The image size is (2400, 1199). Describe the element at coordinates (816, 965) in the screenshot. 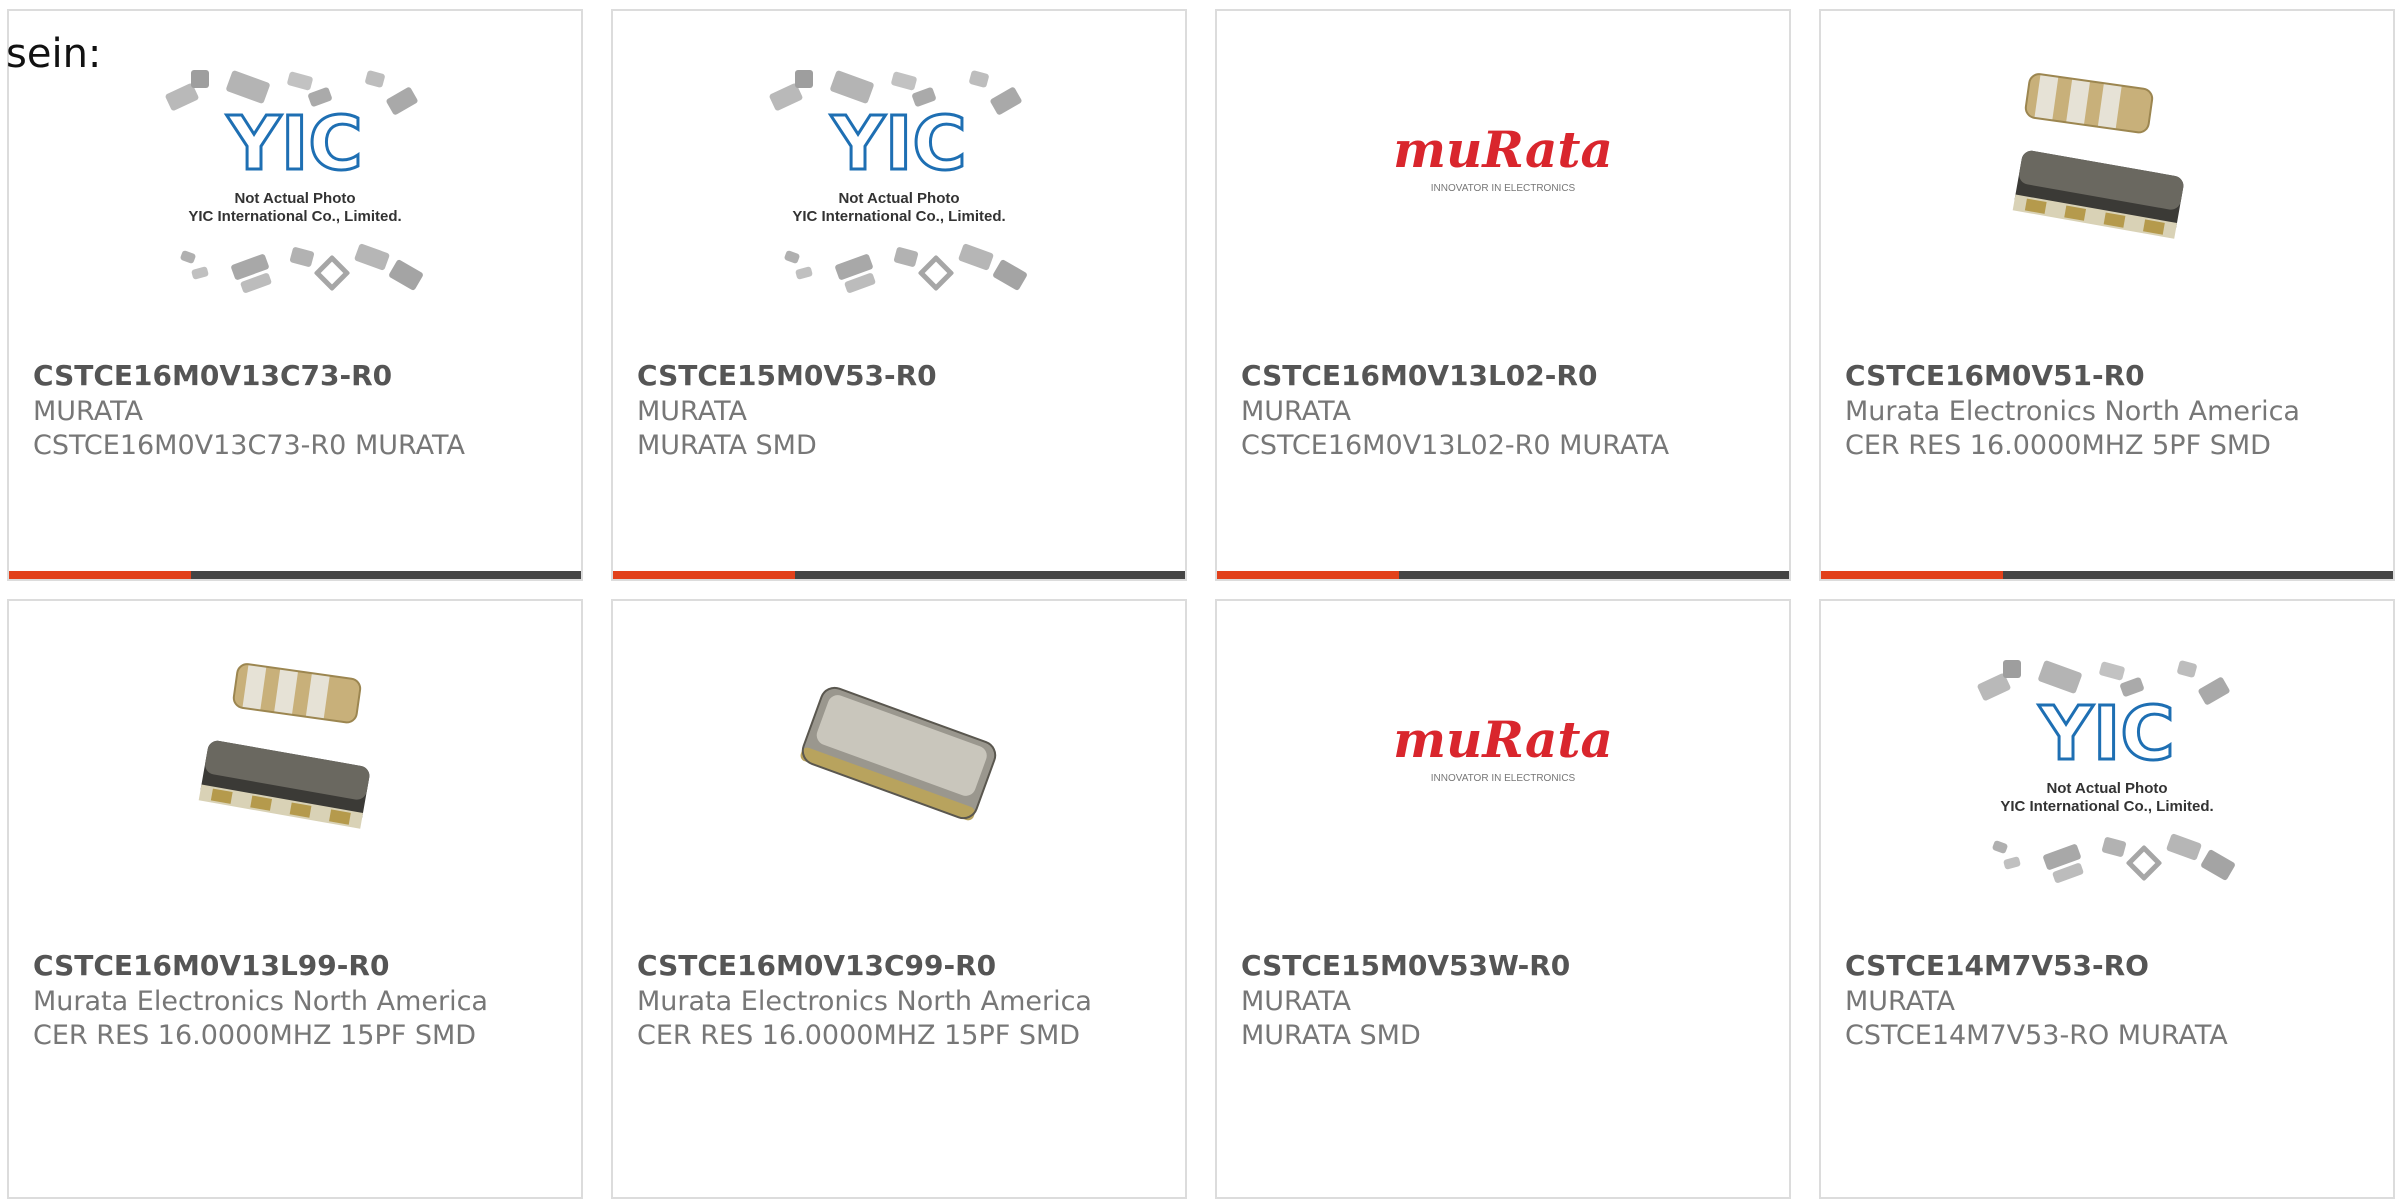

I see `part-number-link: CSTCE16M0V13C99-R0` at that location.